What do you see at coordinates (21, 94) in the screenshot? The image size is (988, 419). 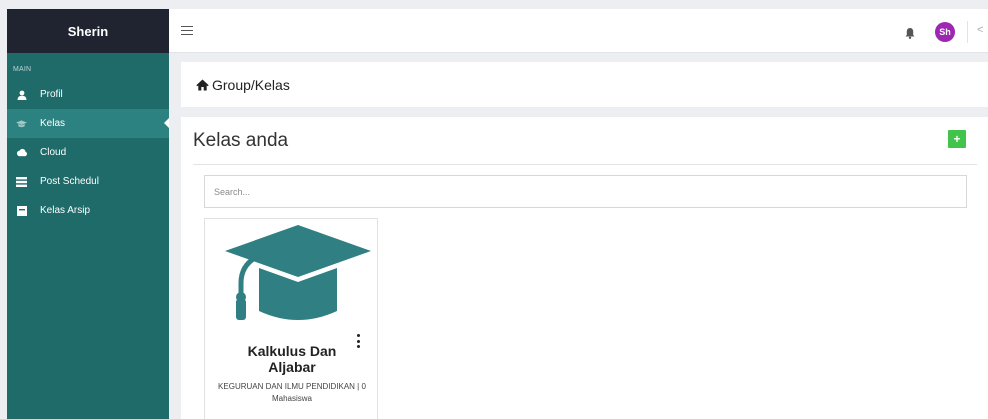 I see `user-icon` at bounding box center [21, 94].